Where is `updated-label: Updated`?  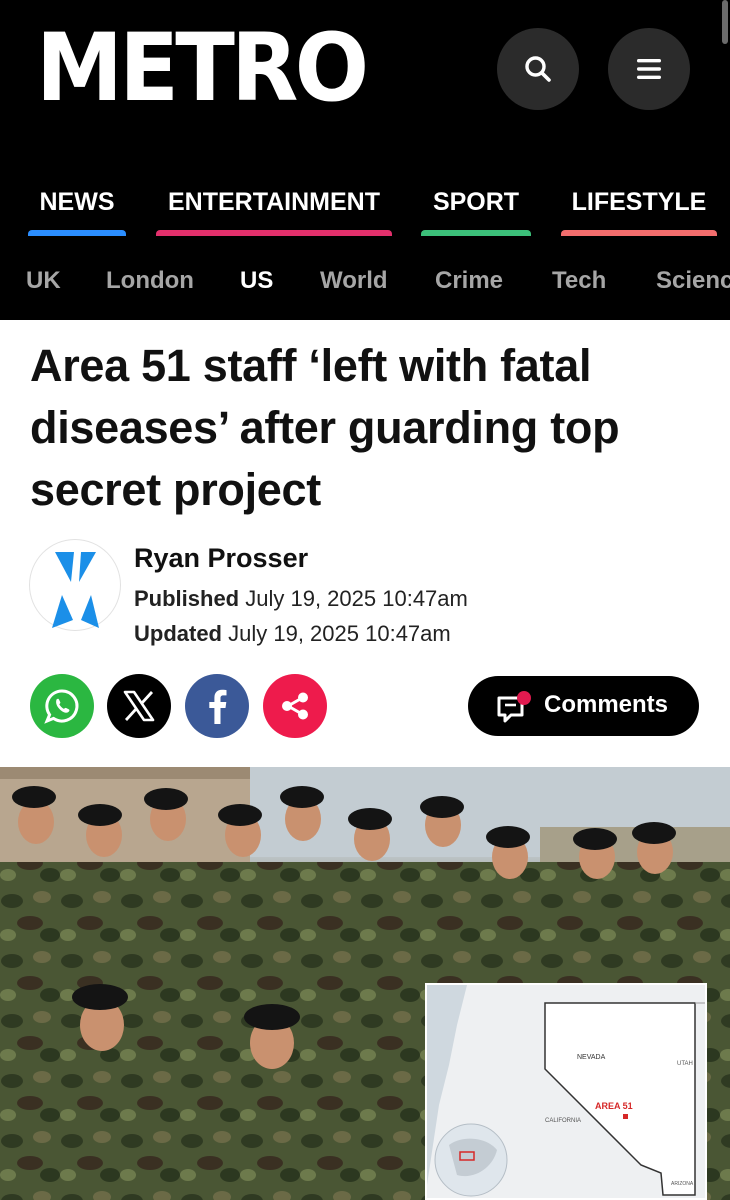 updated-label: Updated is located at coordinates (178, 633).